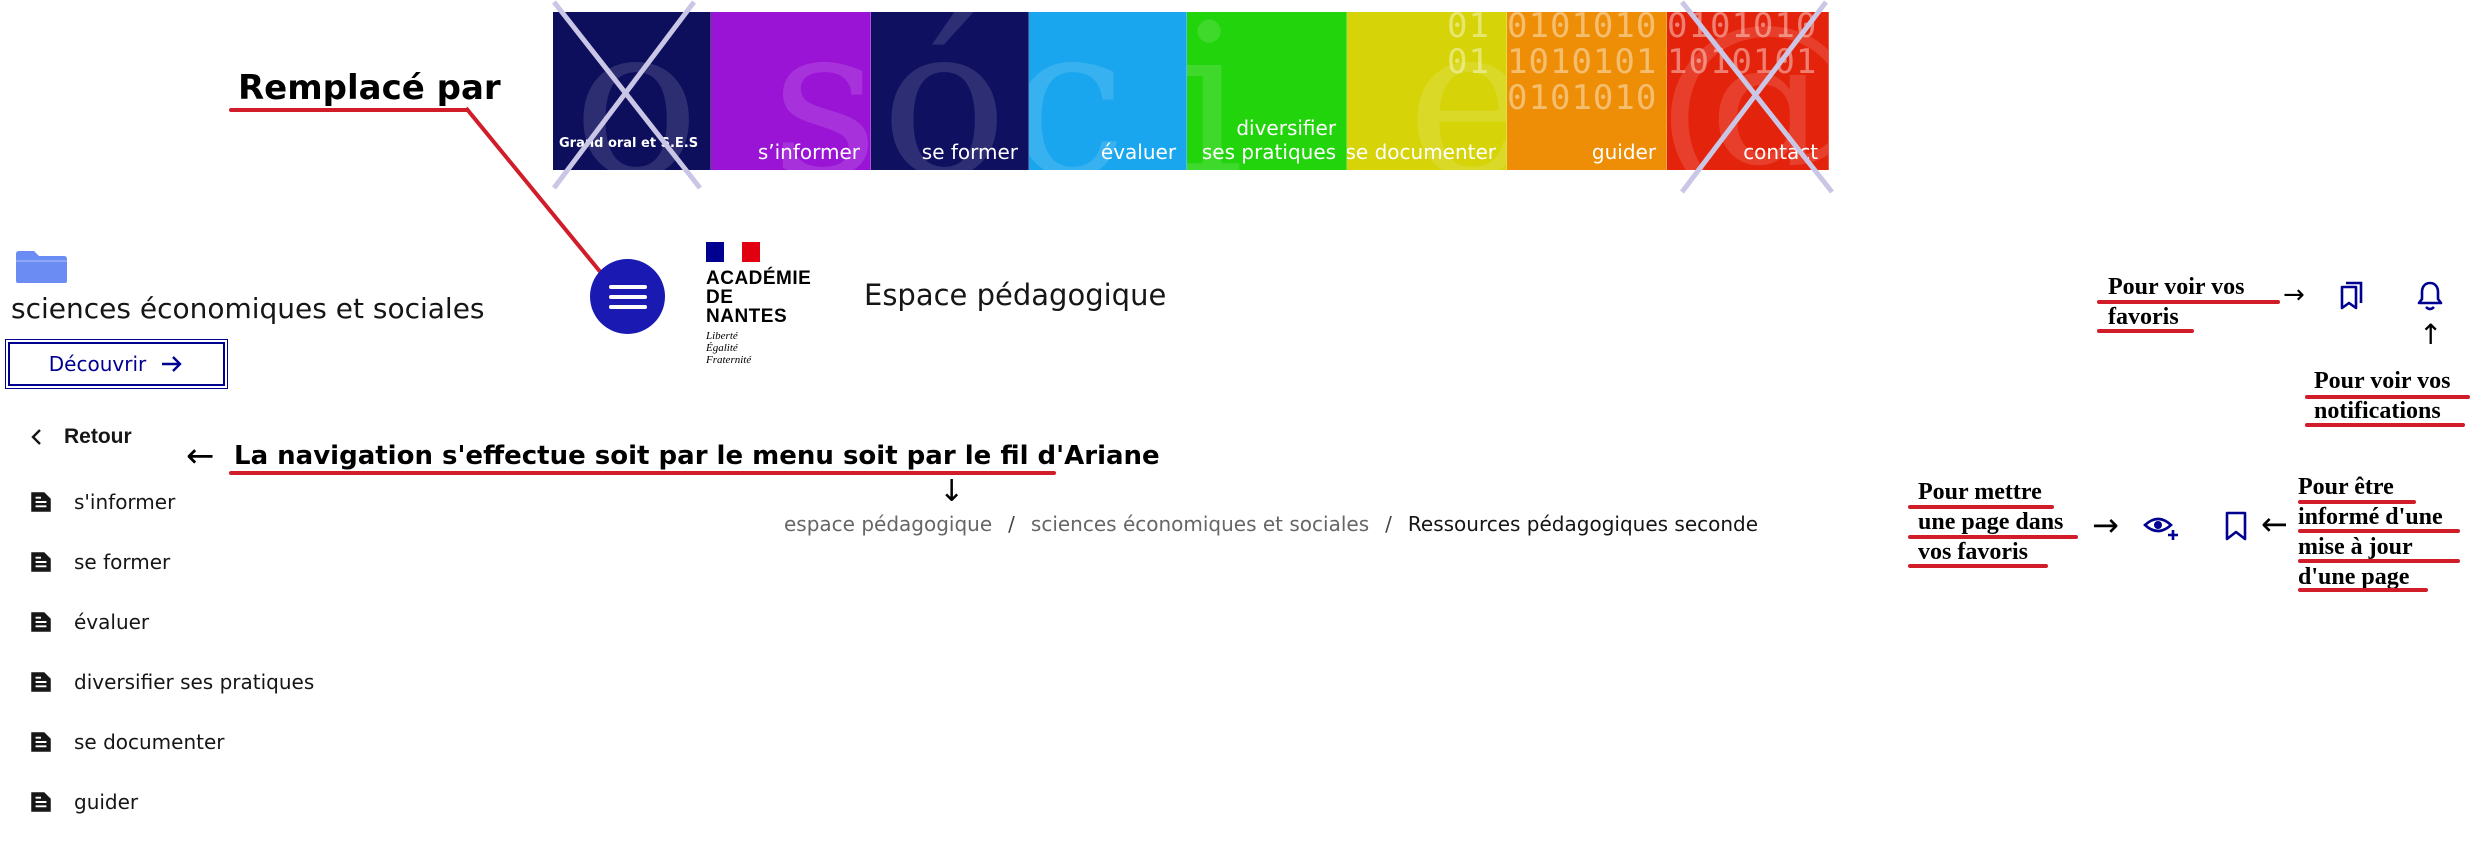  I want to click on annotation-line: informé d'une, so click(2370, 517).